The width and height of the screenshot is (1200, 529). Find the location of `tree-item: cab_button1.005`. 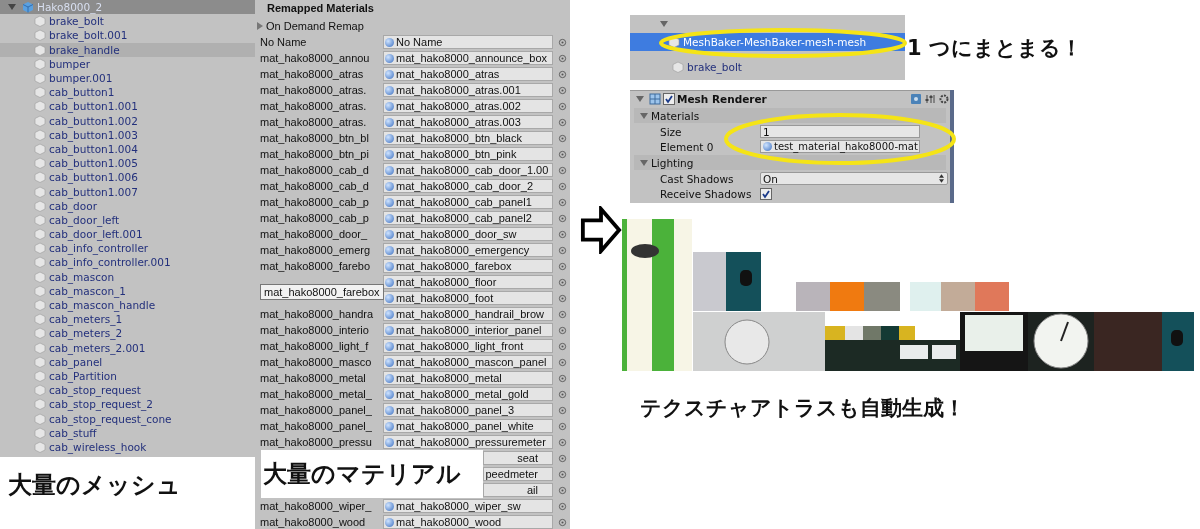

tree-item: cab_button1.005 is located at coordinates (127, 163).